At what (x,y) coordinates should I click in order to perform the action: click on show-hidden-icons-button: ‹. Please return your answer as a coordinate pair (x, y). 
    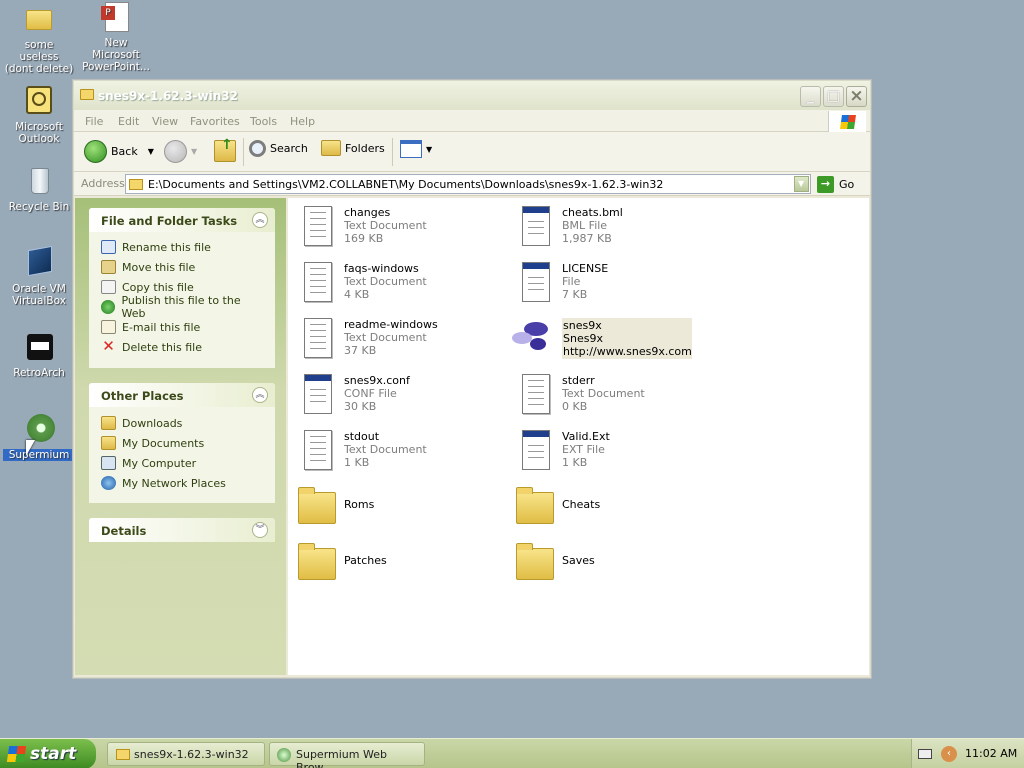
    Looking at the image, I should click on (949, 754).